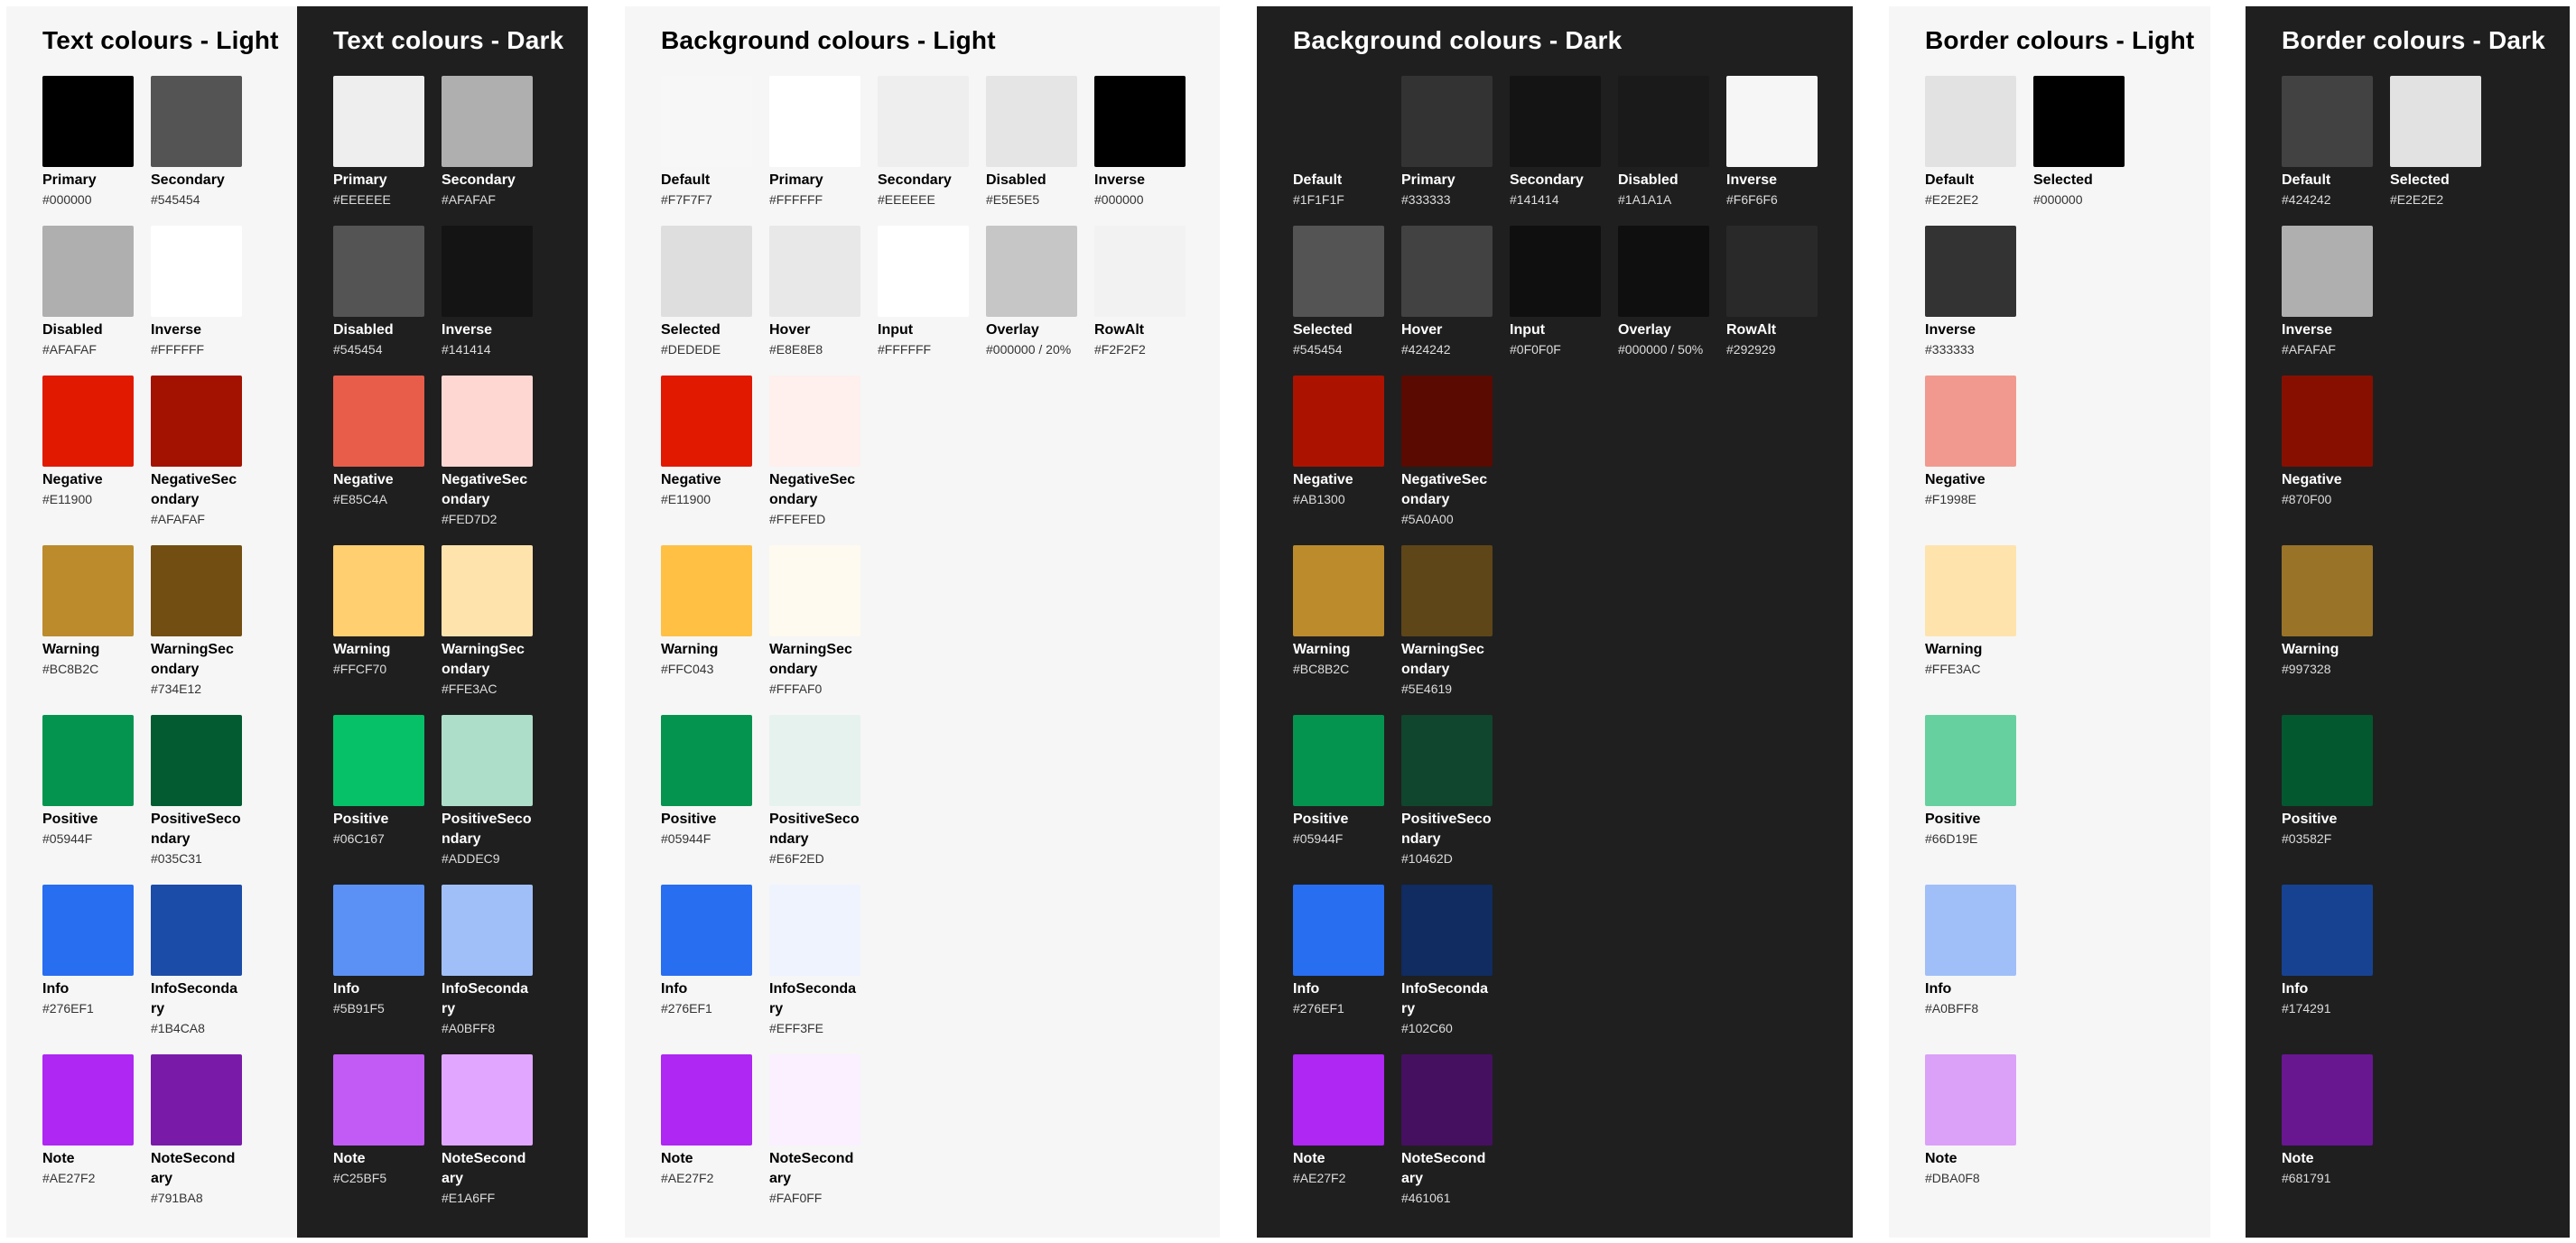 The height and width of the screenshot is (1243, 2576). Describe the element at coordinates (72, 330) in the screenshot. I see `swatch-name: Disabled` at that location.